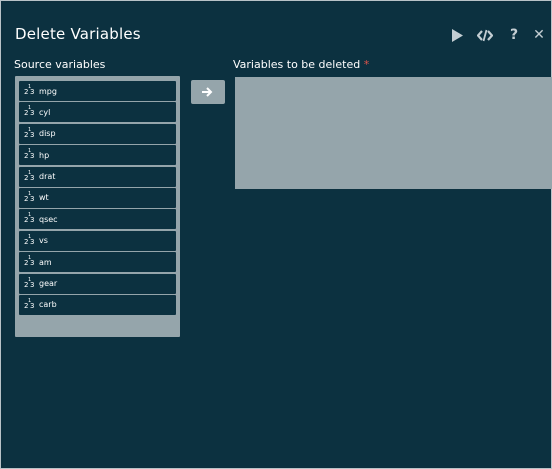  What do you see at coordinates (485, 35) in the screenshot?
I see `code-icon` at bounding box center [485, 35].